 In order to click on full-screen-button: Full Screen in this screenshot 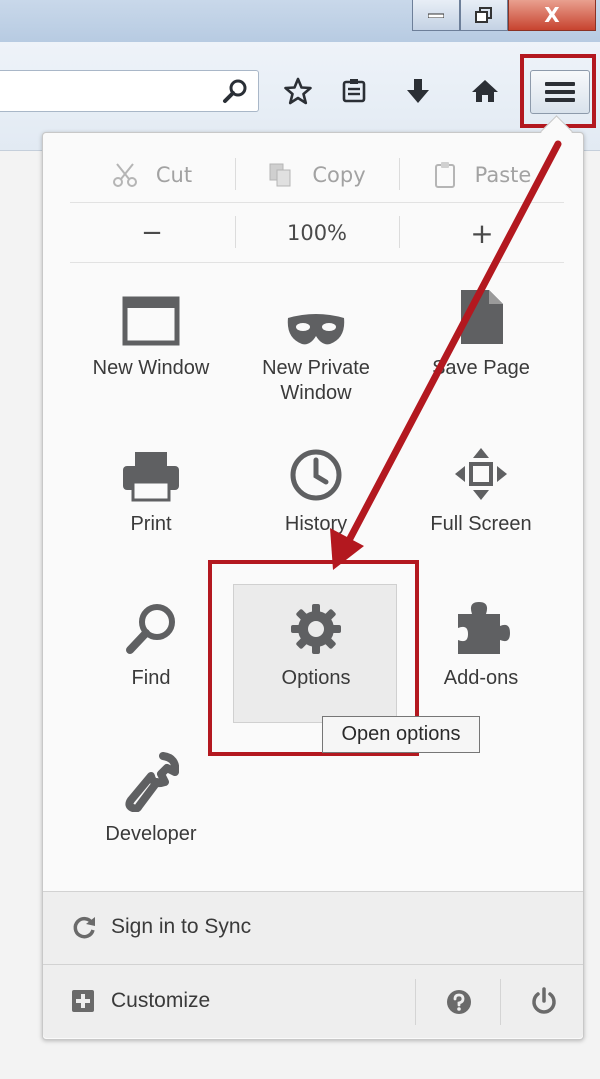, I will do `click(481, 484)`.